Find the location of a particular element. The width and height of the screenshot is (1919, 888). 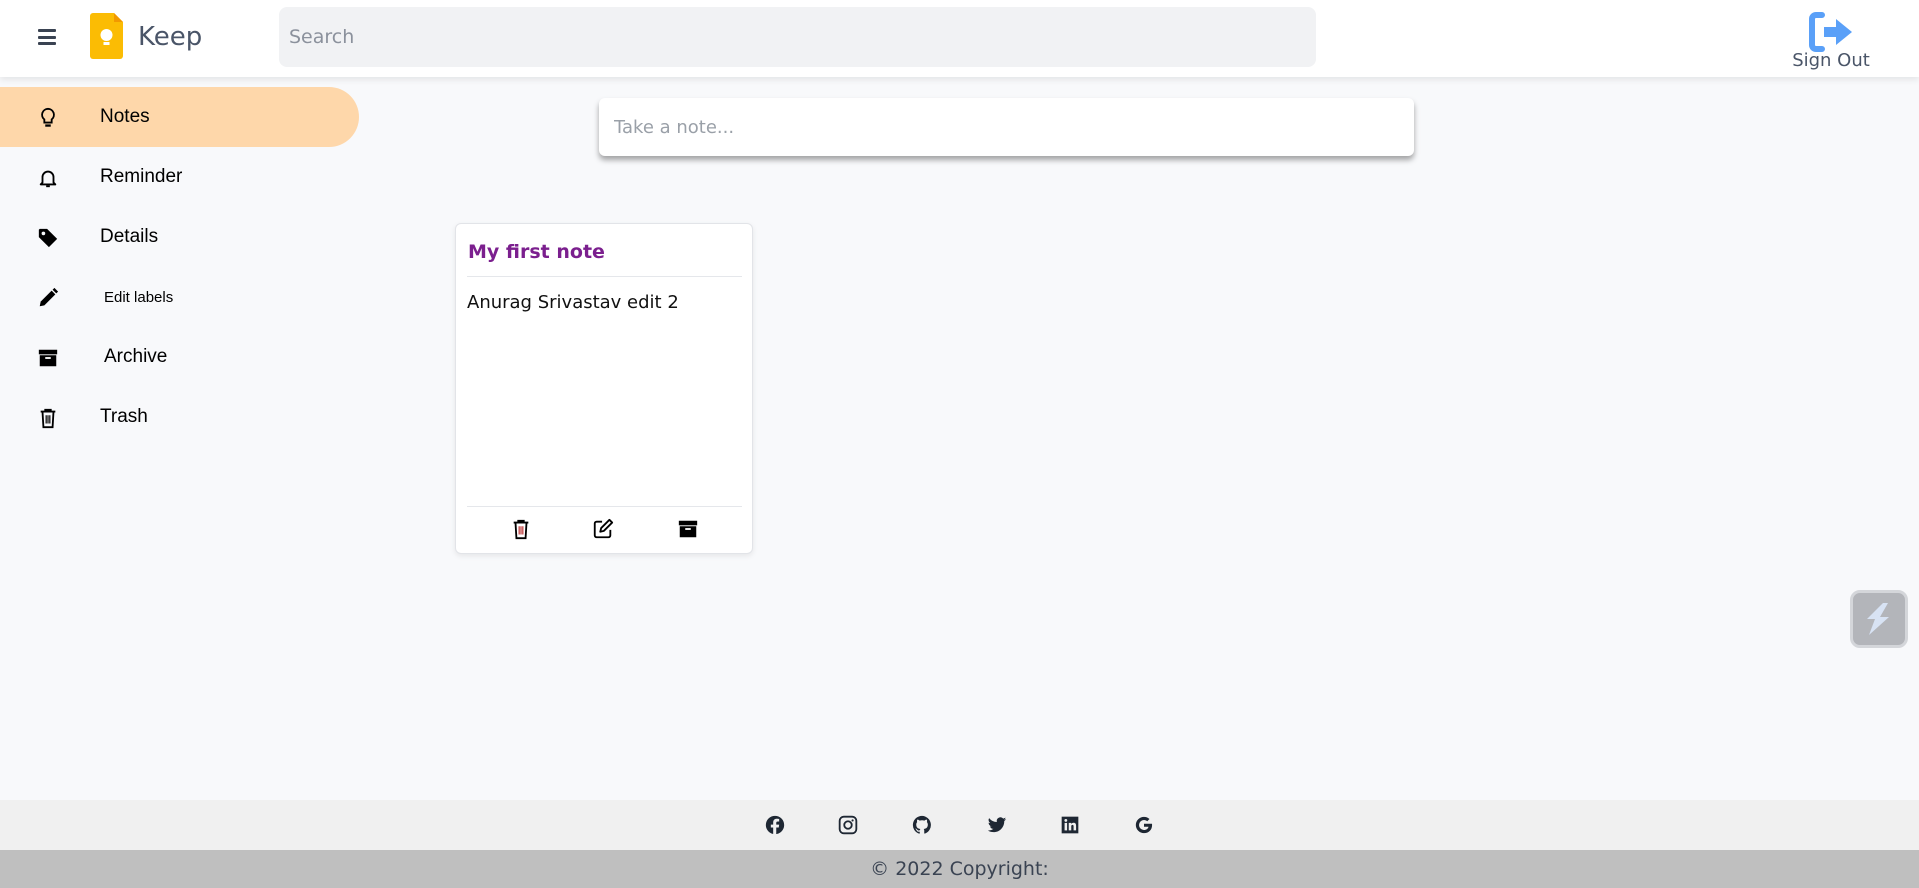

archive-note-icon is located at coordinates (688, 529).